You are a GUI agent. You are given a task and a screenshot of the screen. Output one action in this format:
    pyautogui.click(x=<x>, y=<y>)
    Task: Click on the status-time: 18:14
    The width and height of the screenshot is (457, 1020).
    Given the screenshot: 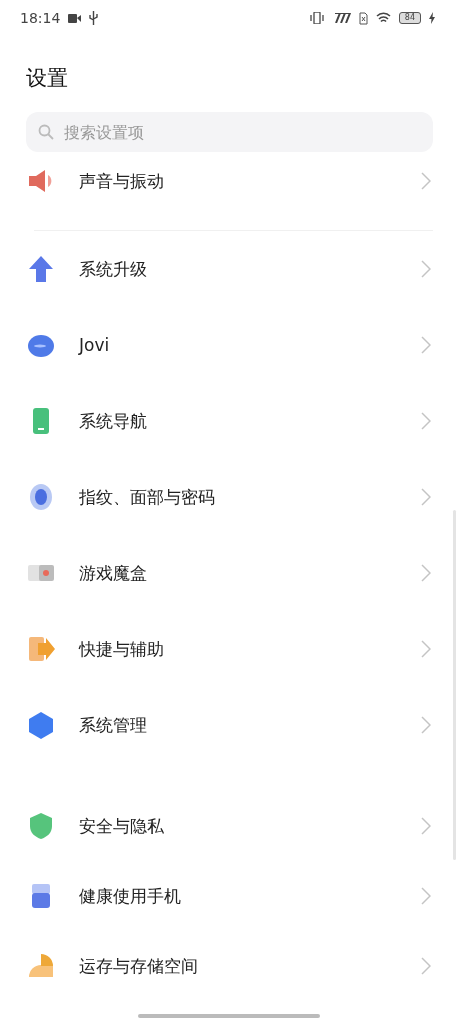 What is the action you would take?
    pyautogui.click(x=40, y=18)
    